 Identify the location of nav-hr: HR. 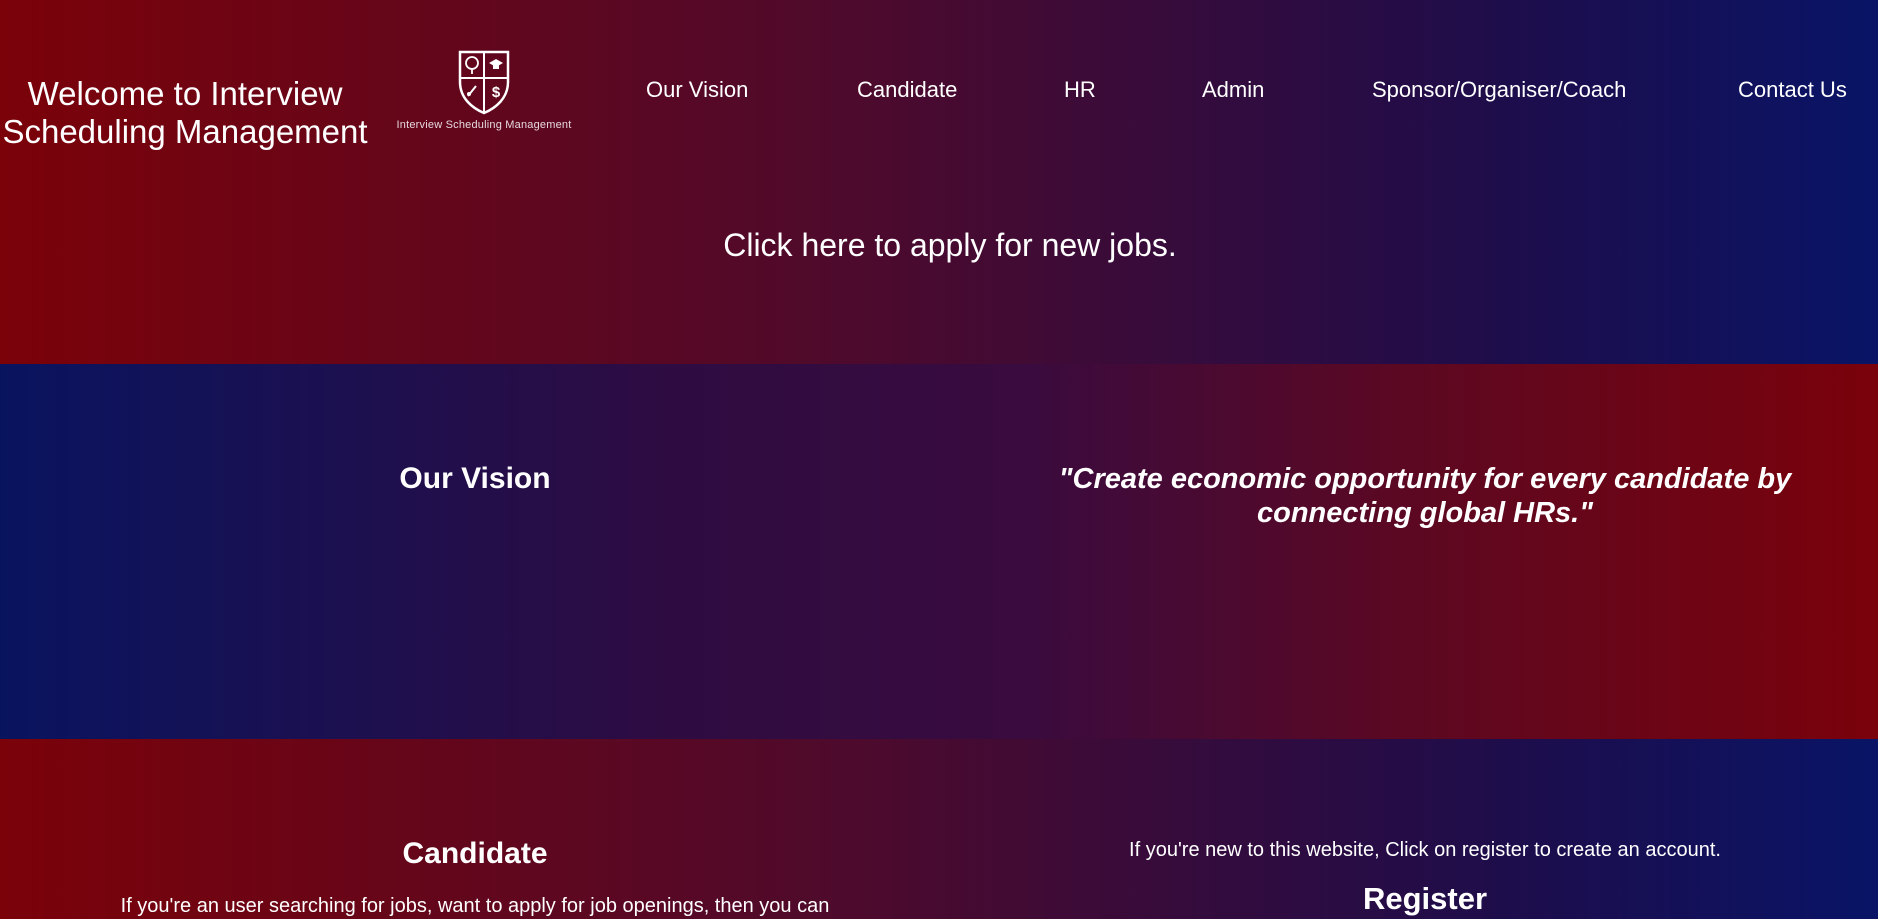
(1080, 90).